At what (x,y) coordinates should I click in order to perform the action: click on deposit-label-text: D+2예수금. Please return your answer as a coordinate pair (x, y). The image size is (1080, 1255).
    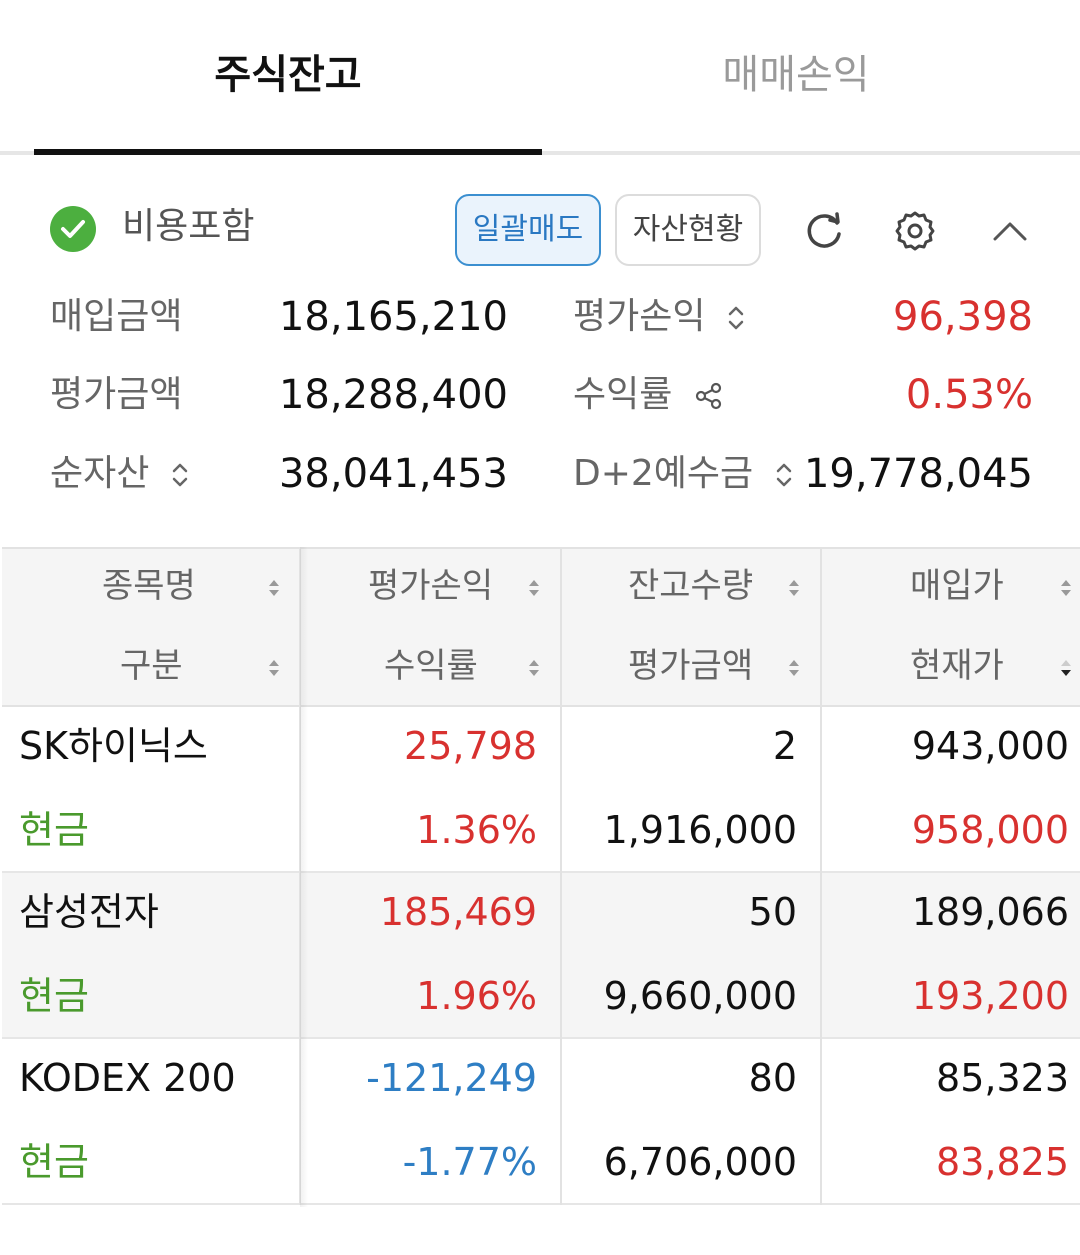
    Looking at the image, I should click on (663, 473).